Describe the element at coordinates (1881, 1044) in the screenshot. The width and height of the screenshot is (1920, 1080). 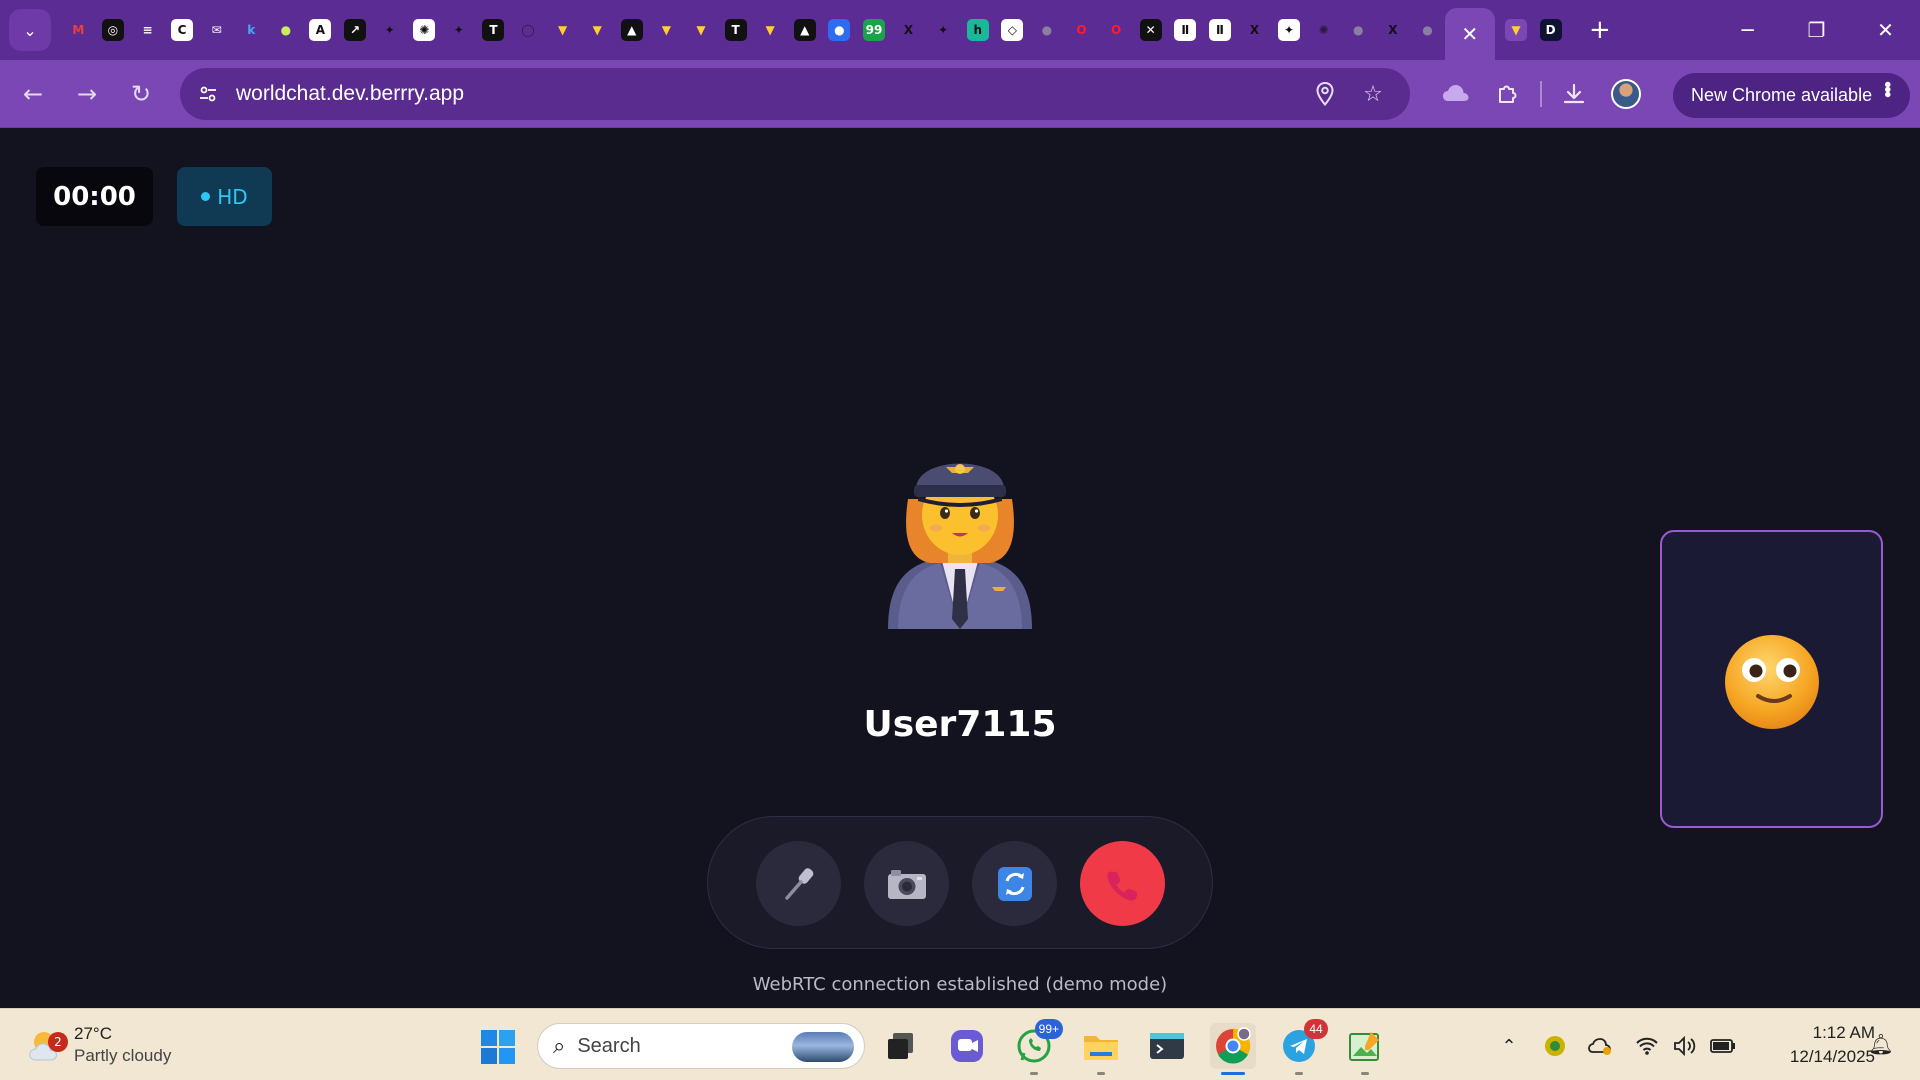
I see `notifications-button: 🔔︎` at that location.